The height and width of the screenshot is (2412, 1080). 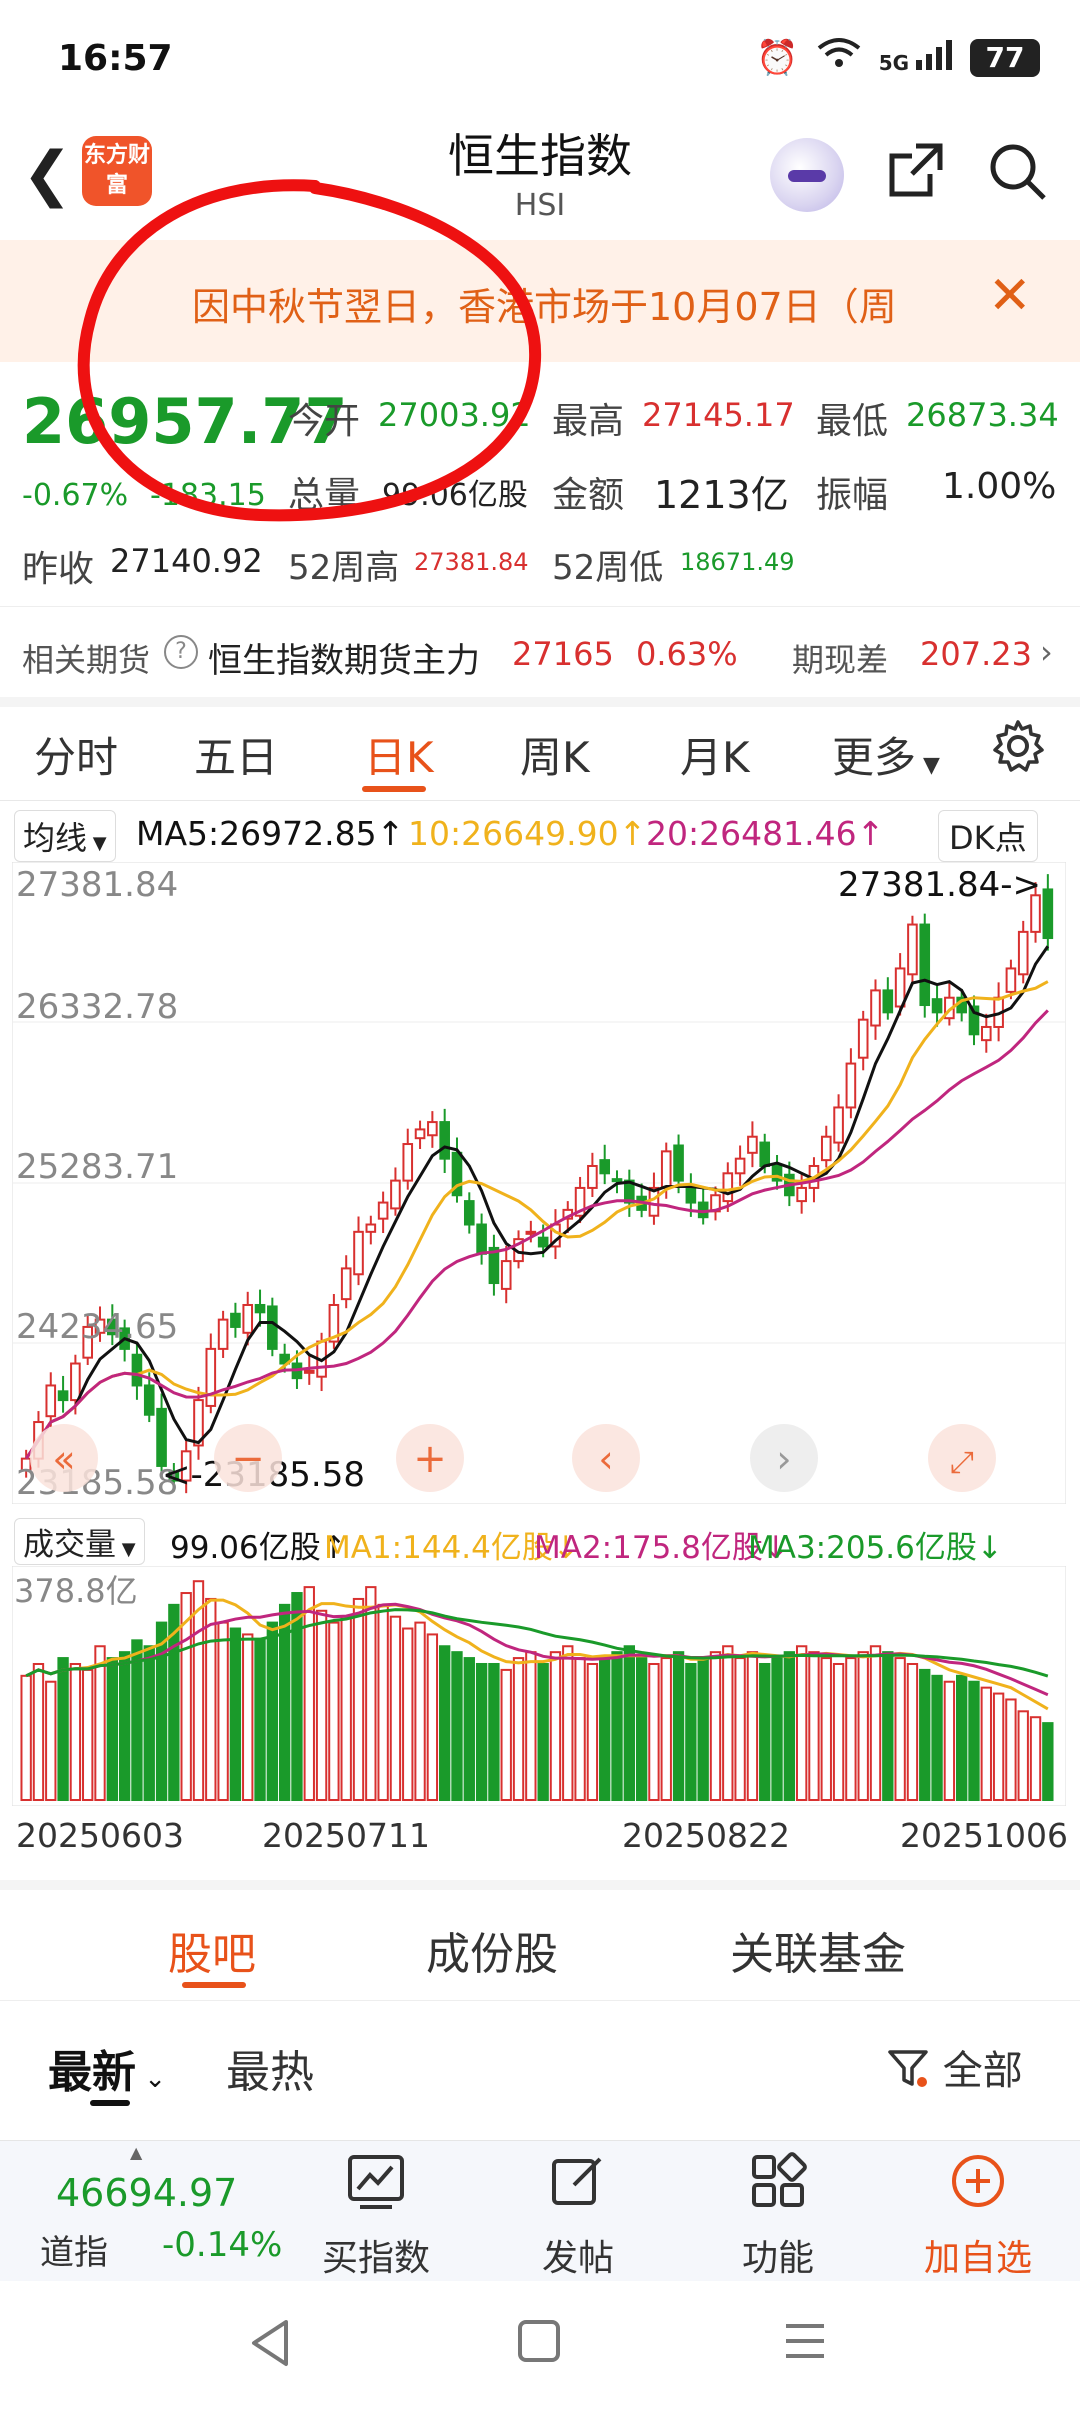 I want to click on volume-chart: 378.8亿, so click(x=539, y=1686).